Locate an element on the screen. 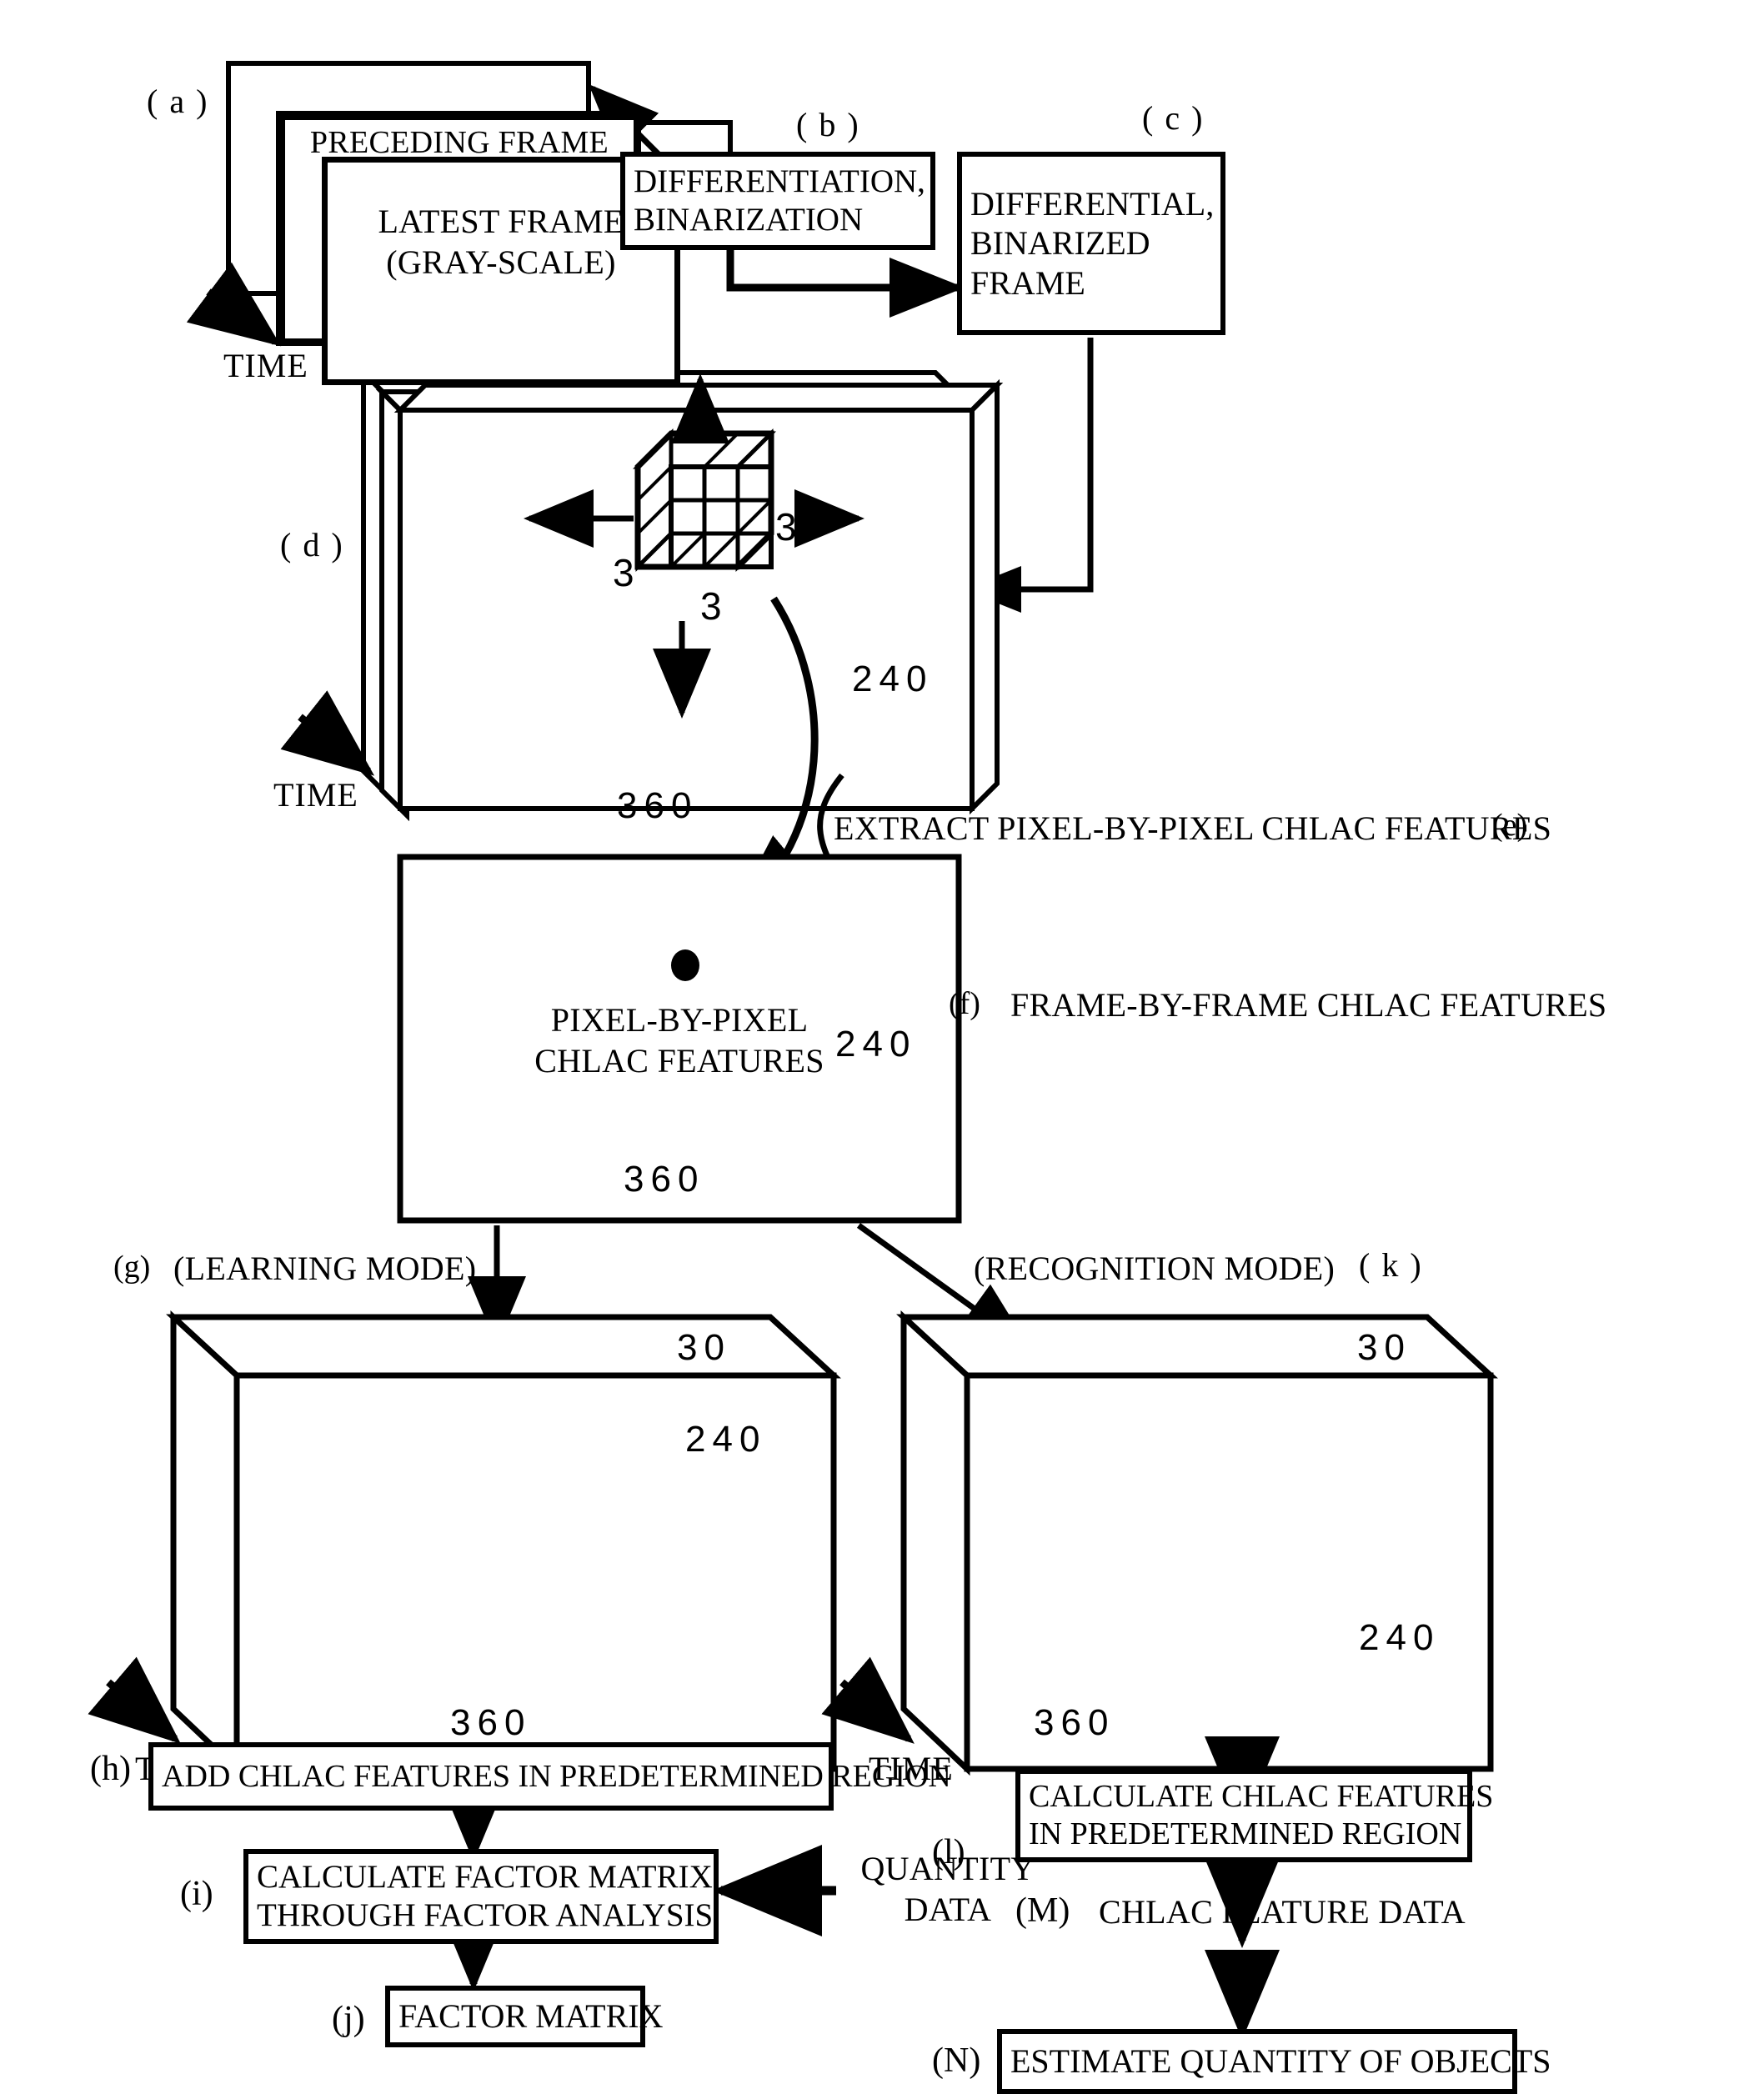 This screenshot has width=1764, height=2094. step-tag-a: ( a ) is located at coordinates (178, 101).